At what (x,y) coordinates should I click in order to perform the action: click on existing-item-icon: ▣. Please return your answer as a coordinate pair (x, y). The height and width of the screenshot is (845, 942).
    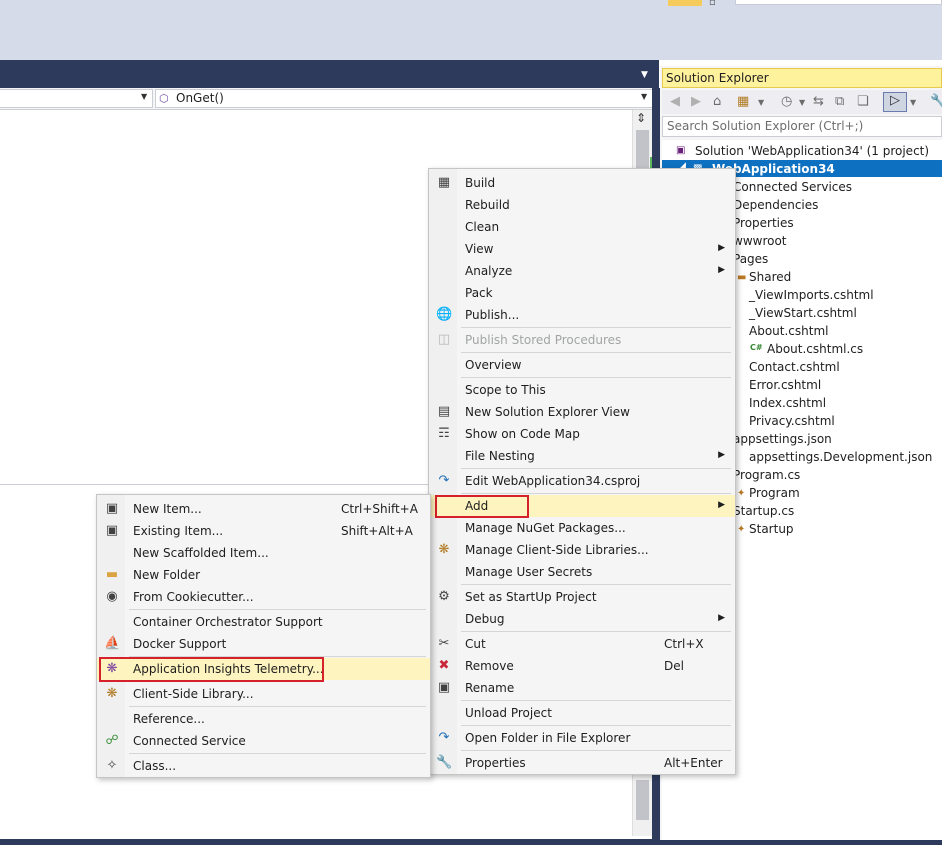
    Looking at the image, I should click on (112, 530).